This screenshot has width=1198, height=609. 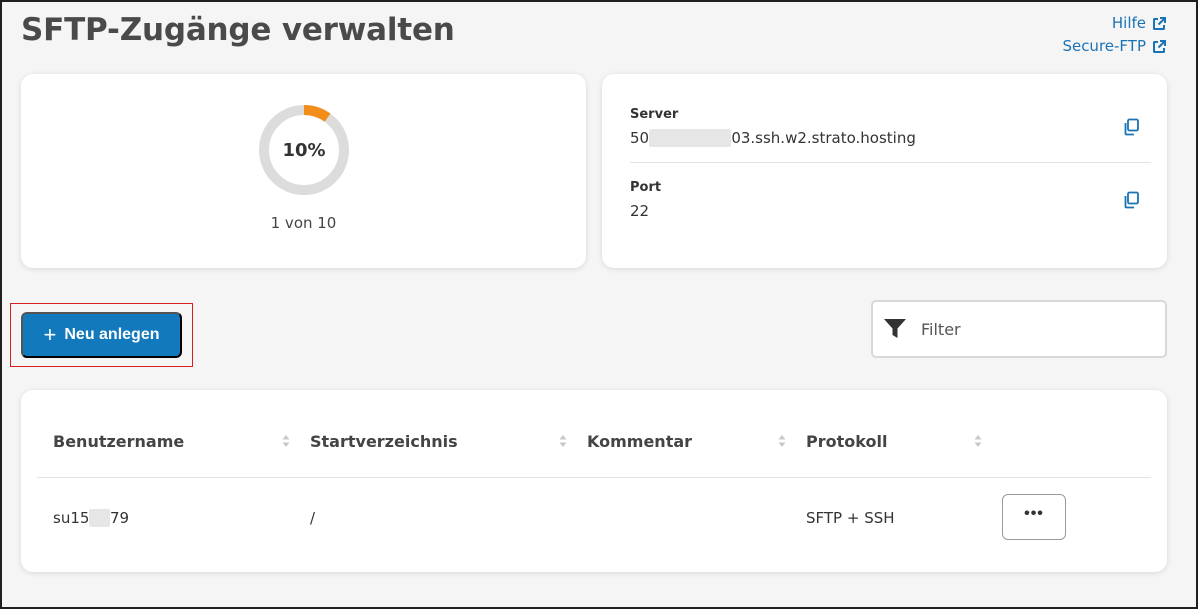 What do you see at coordinates (119, 518) in the screenshot?
I see `cell-username-suffix: 79` at bounding box center [119, 518].